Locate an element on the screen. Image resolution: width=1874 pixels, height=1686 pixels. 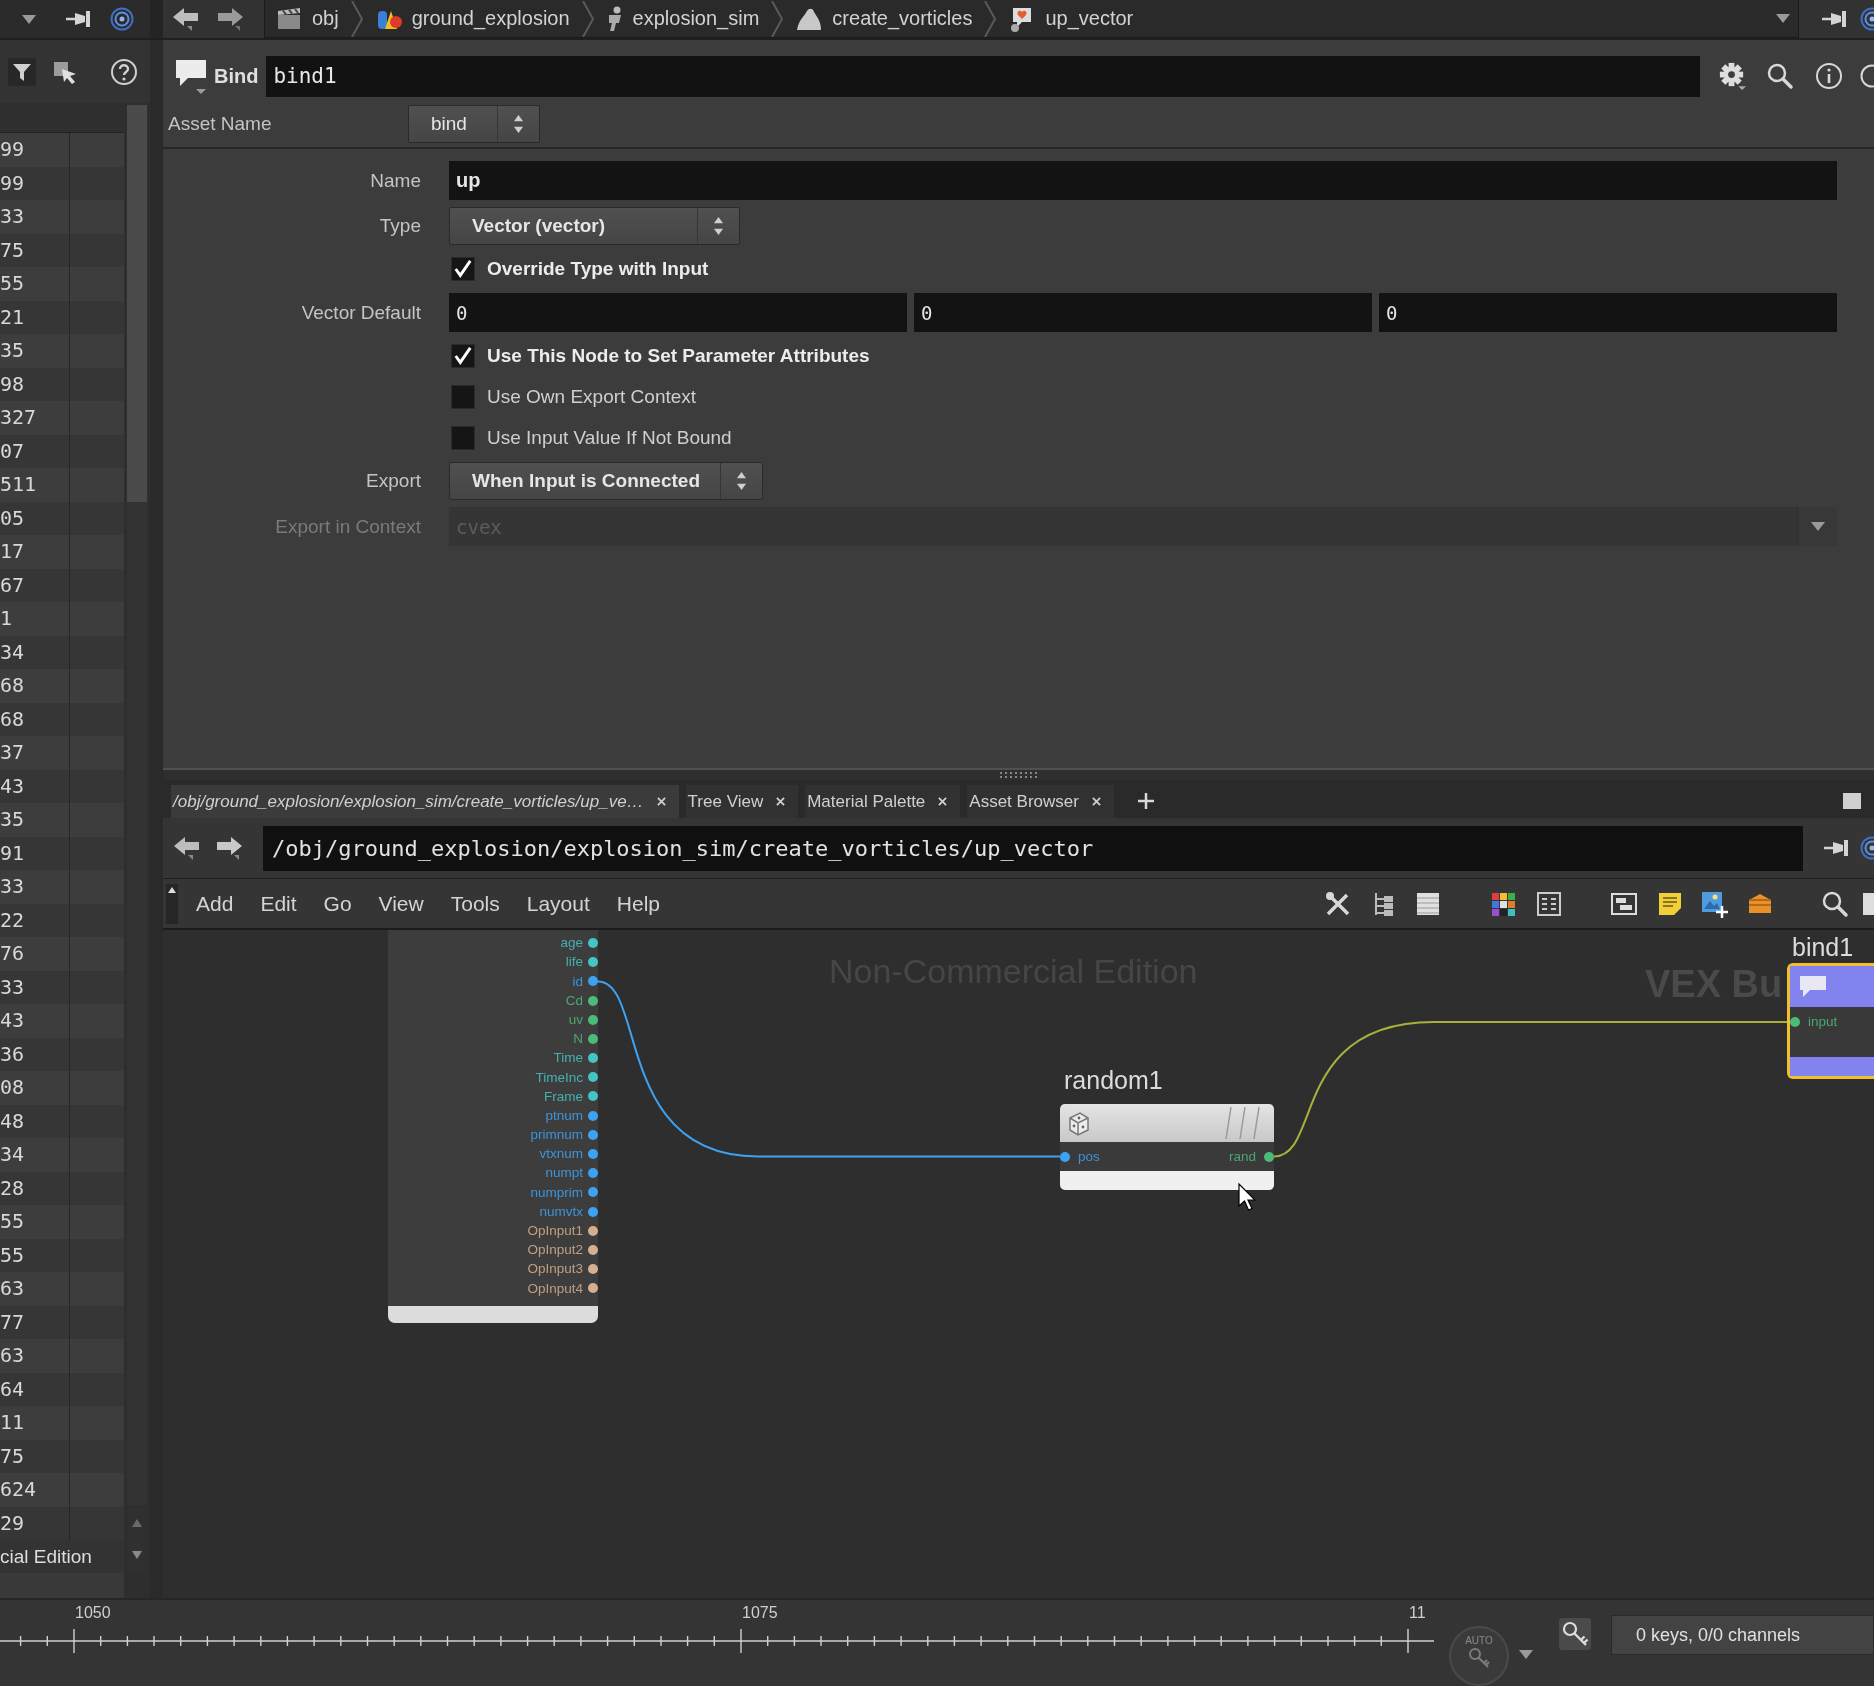
table-cell-text: 1 is located at coordinates (7, 618).